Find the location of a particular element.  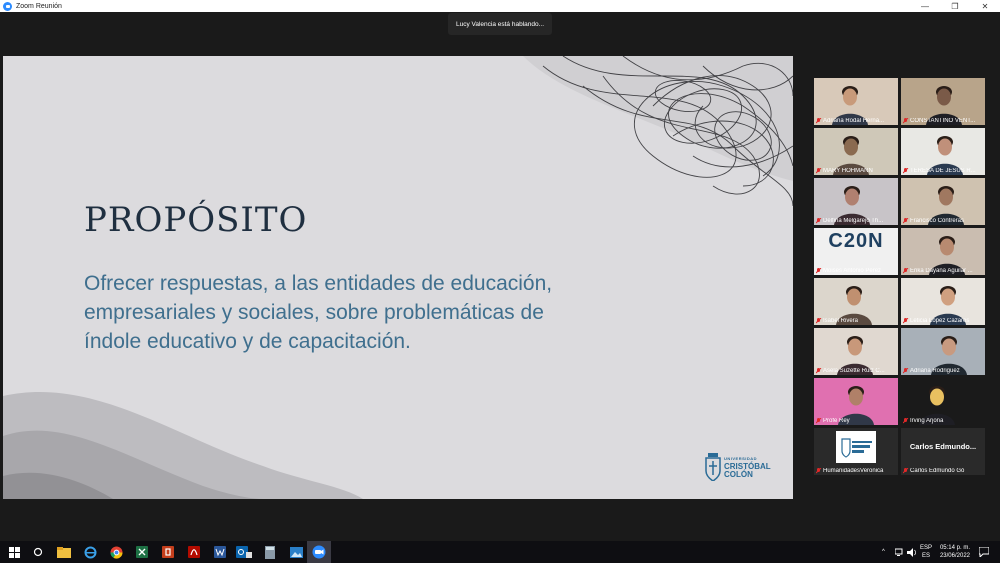

maximize-button: ❐ is located at coordinates (955, 6).